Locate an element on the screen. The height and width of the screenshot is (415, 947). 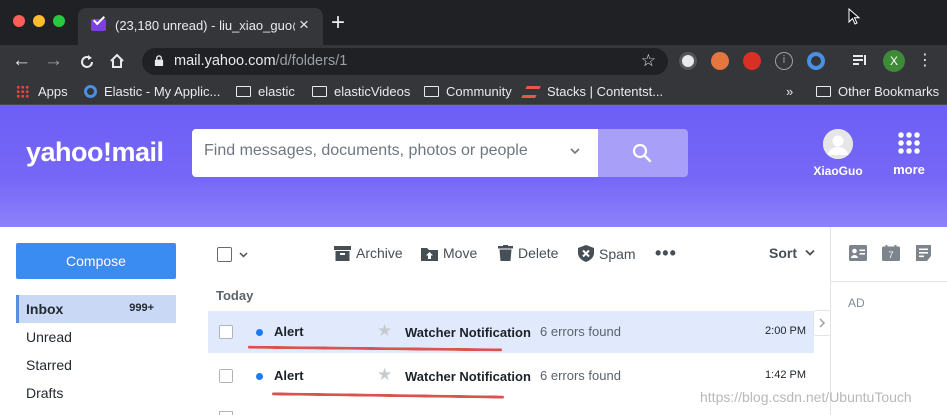
message-toolbar: Archive Move Delete Spam ••• Sort is located at coordinates (511, 254).